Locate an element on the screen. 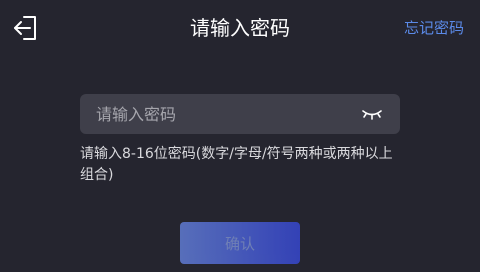 The height and width of the screenshot is (272, 480). password-rule-hint: 请输入8-16位密码(数字/字母/符号两种或两种以上组合) is located at coordinates (236, 164).